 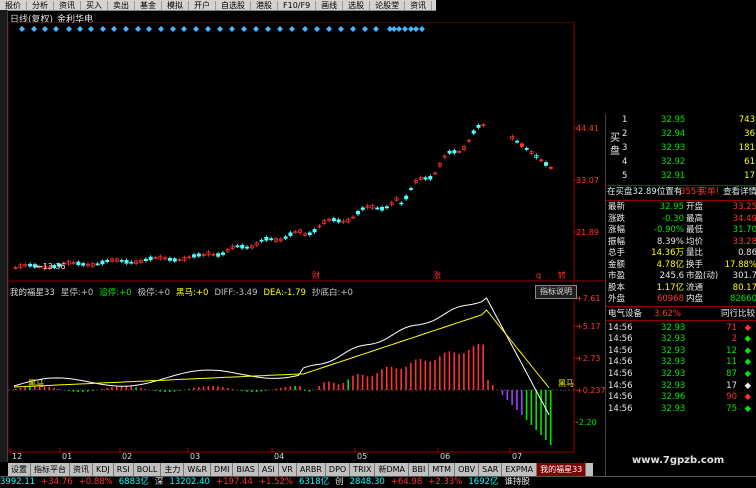 What do you see at coordinates (520, 469) in the screenshot?
I see `indicator-tab: EXPMA` at bounding box center [520, 469].